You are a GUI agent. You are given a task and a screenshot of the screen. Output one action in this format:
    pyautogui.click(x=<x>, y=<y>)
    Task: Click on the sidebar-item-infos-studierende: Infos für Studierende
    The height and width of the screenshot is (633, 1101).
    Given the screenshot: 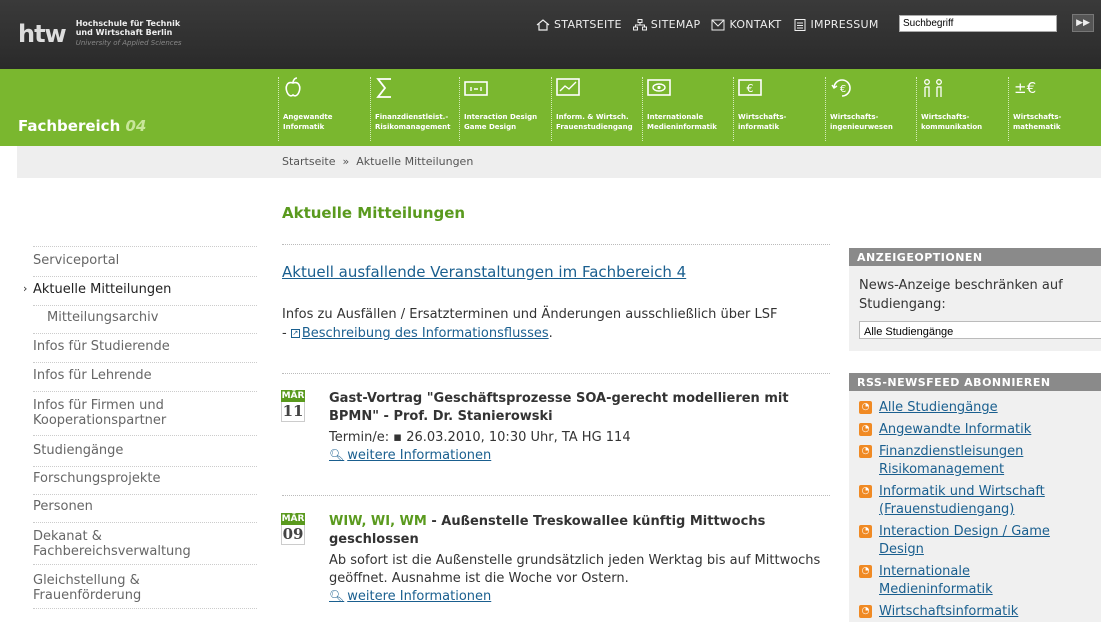 What is the action you would take?
    pyautogui.click(x=145, y=351)
    